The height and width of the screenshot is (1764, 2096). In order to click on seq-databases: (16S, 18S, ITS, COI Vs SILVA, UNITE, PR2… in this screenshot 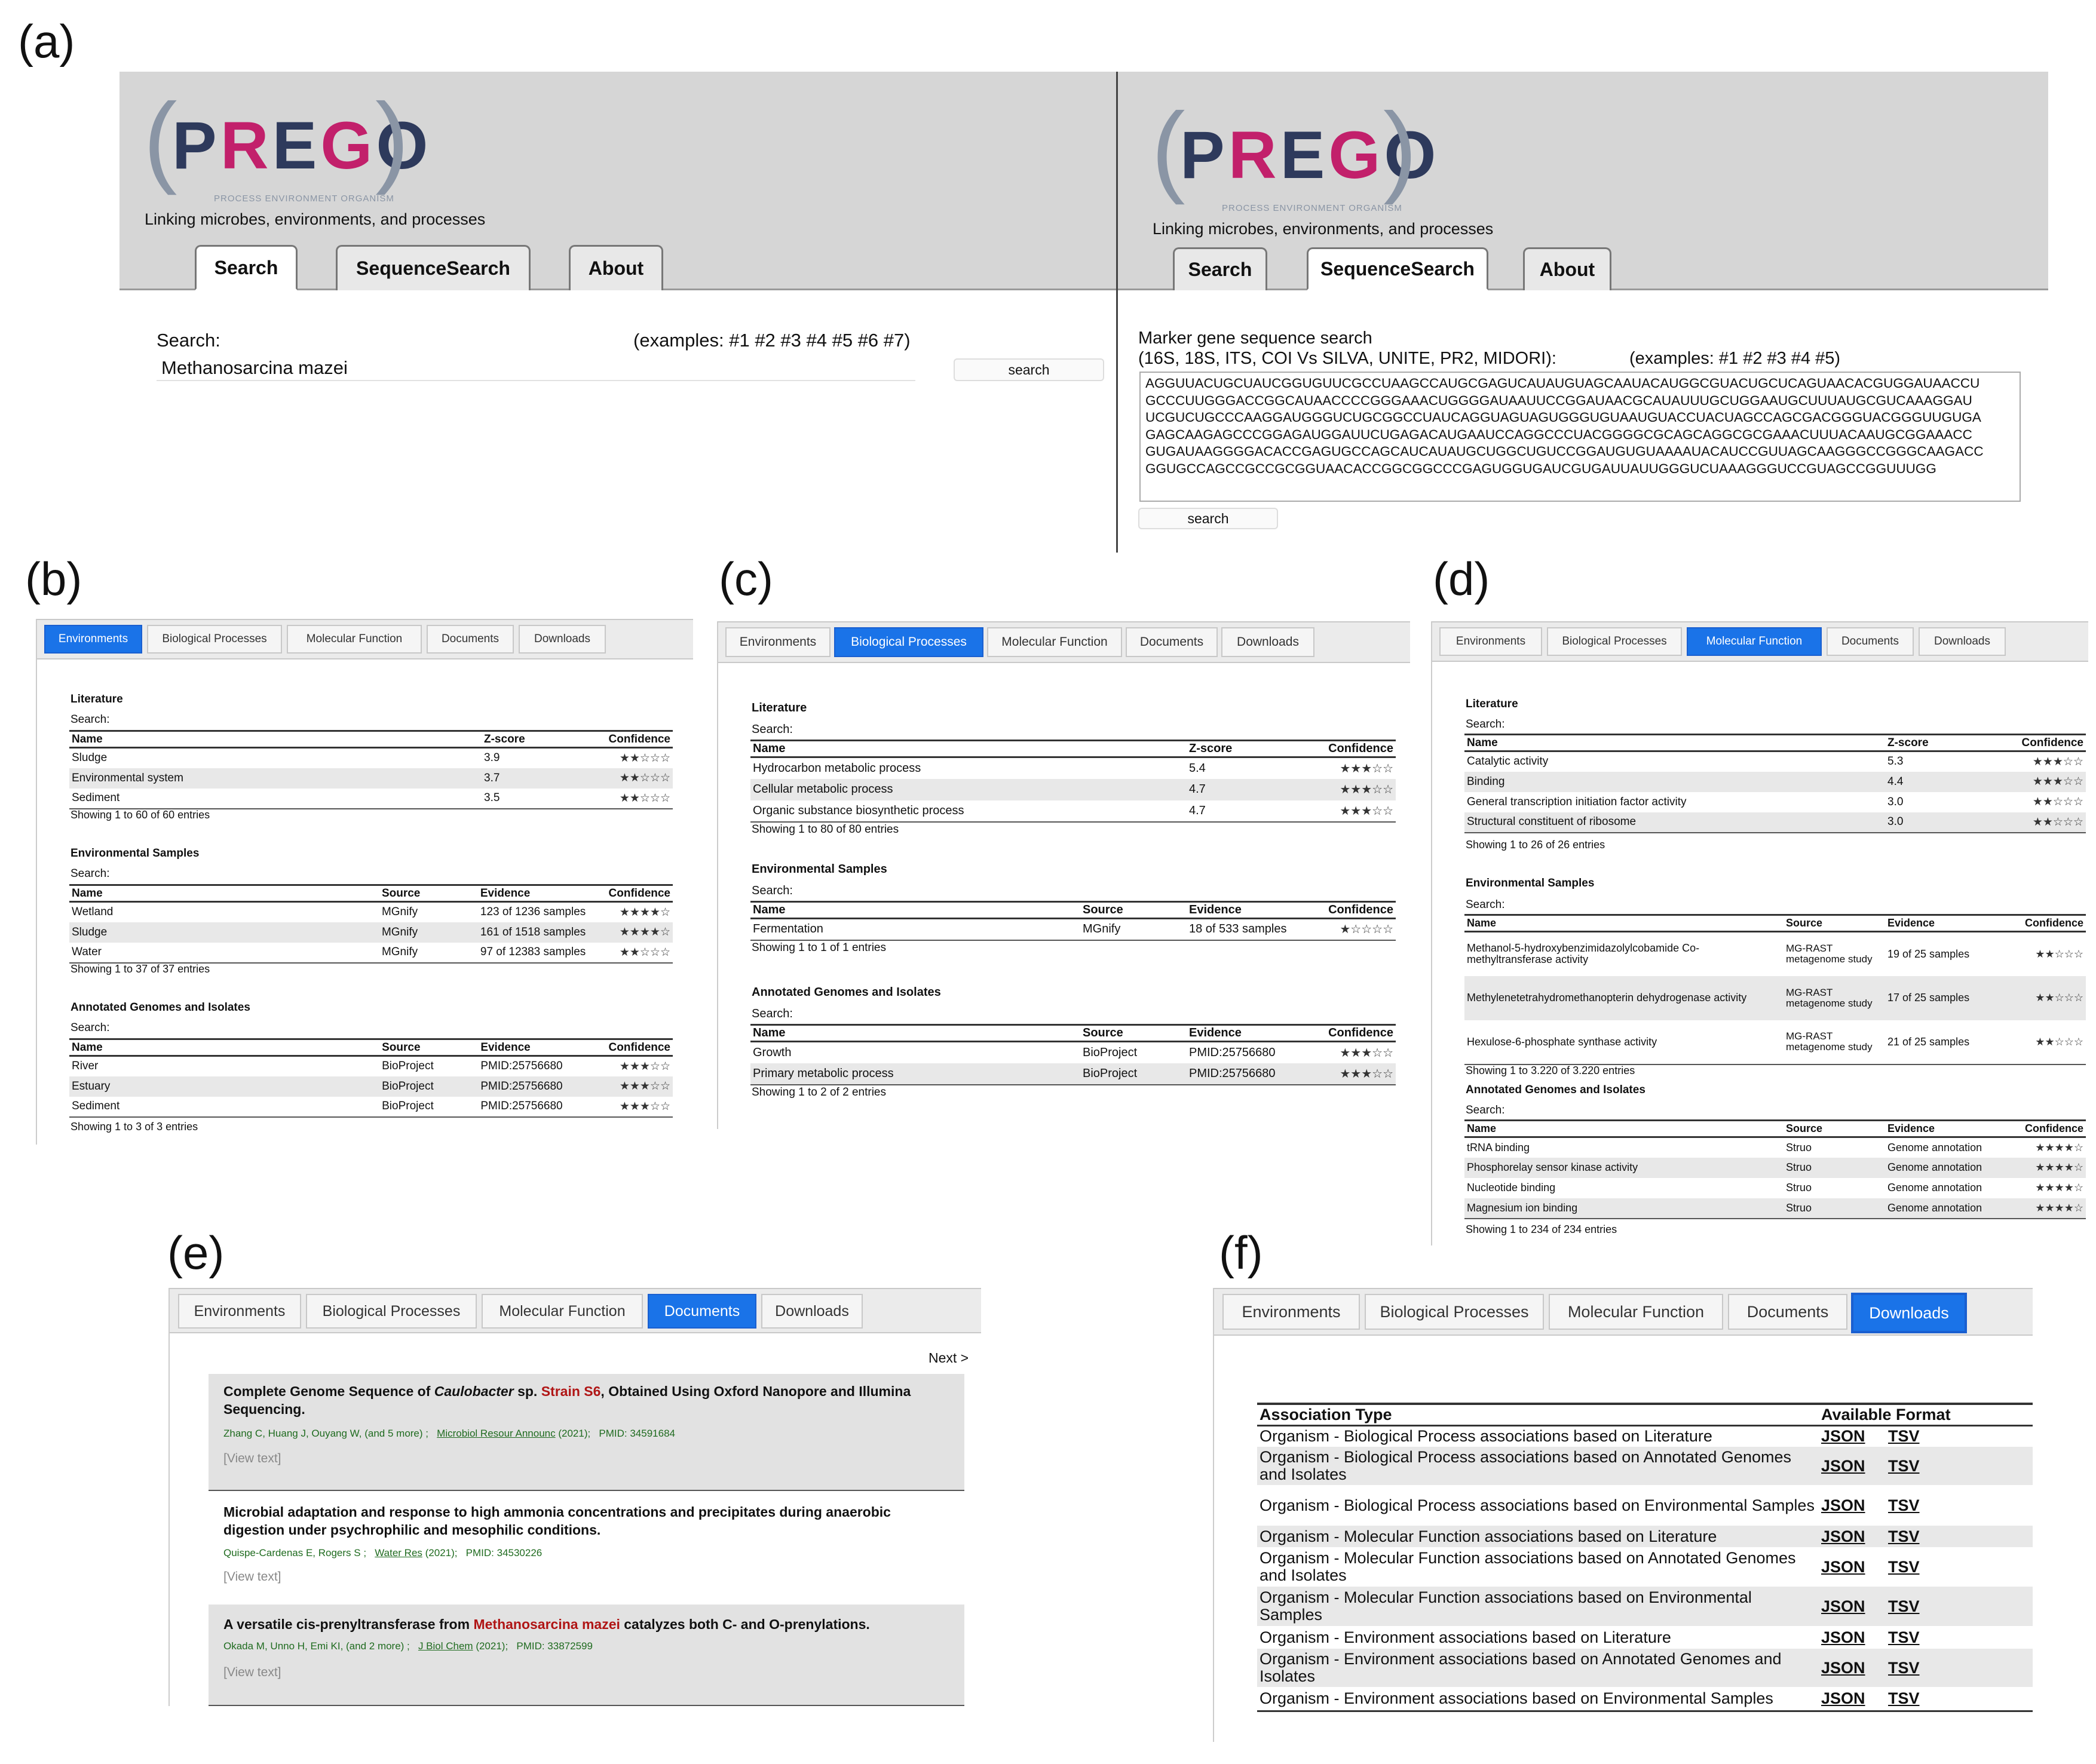, I will do `click(1347, 358)`.